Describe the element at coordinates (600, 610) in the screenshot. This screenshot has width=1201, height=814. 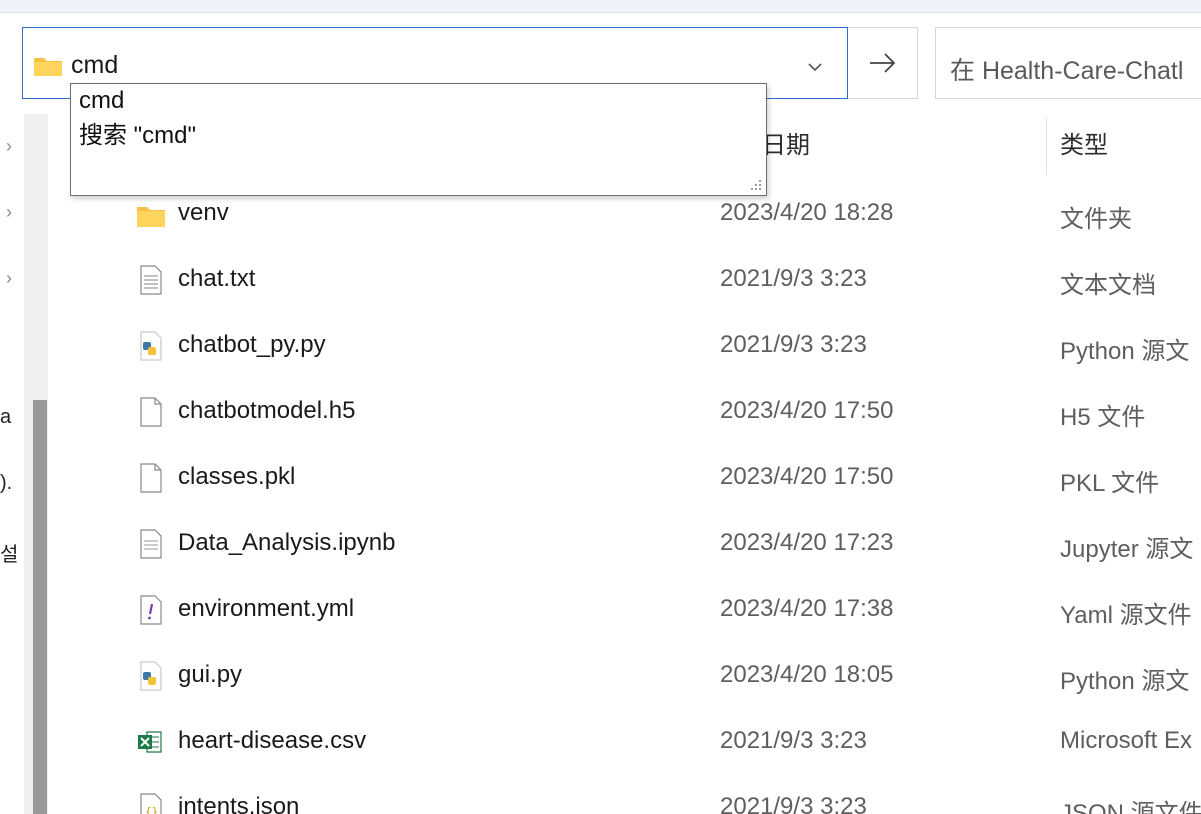
I see `table-row: environment.yml 2023/4/20 17:38 Yaml 源文件` at that location.